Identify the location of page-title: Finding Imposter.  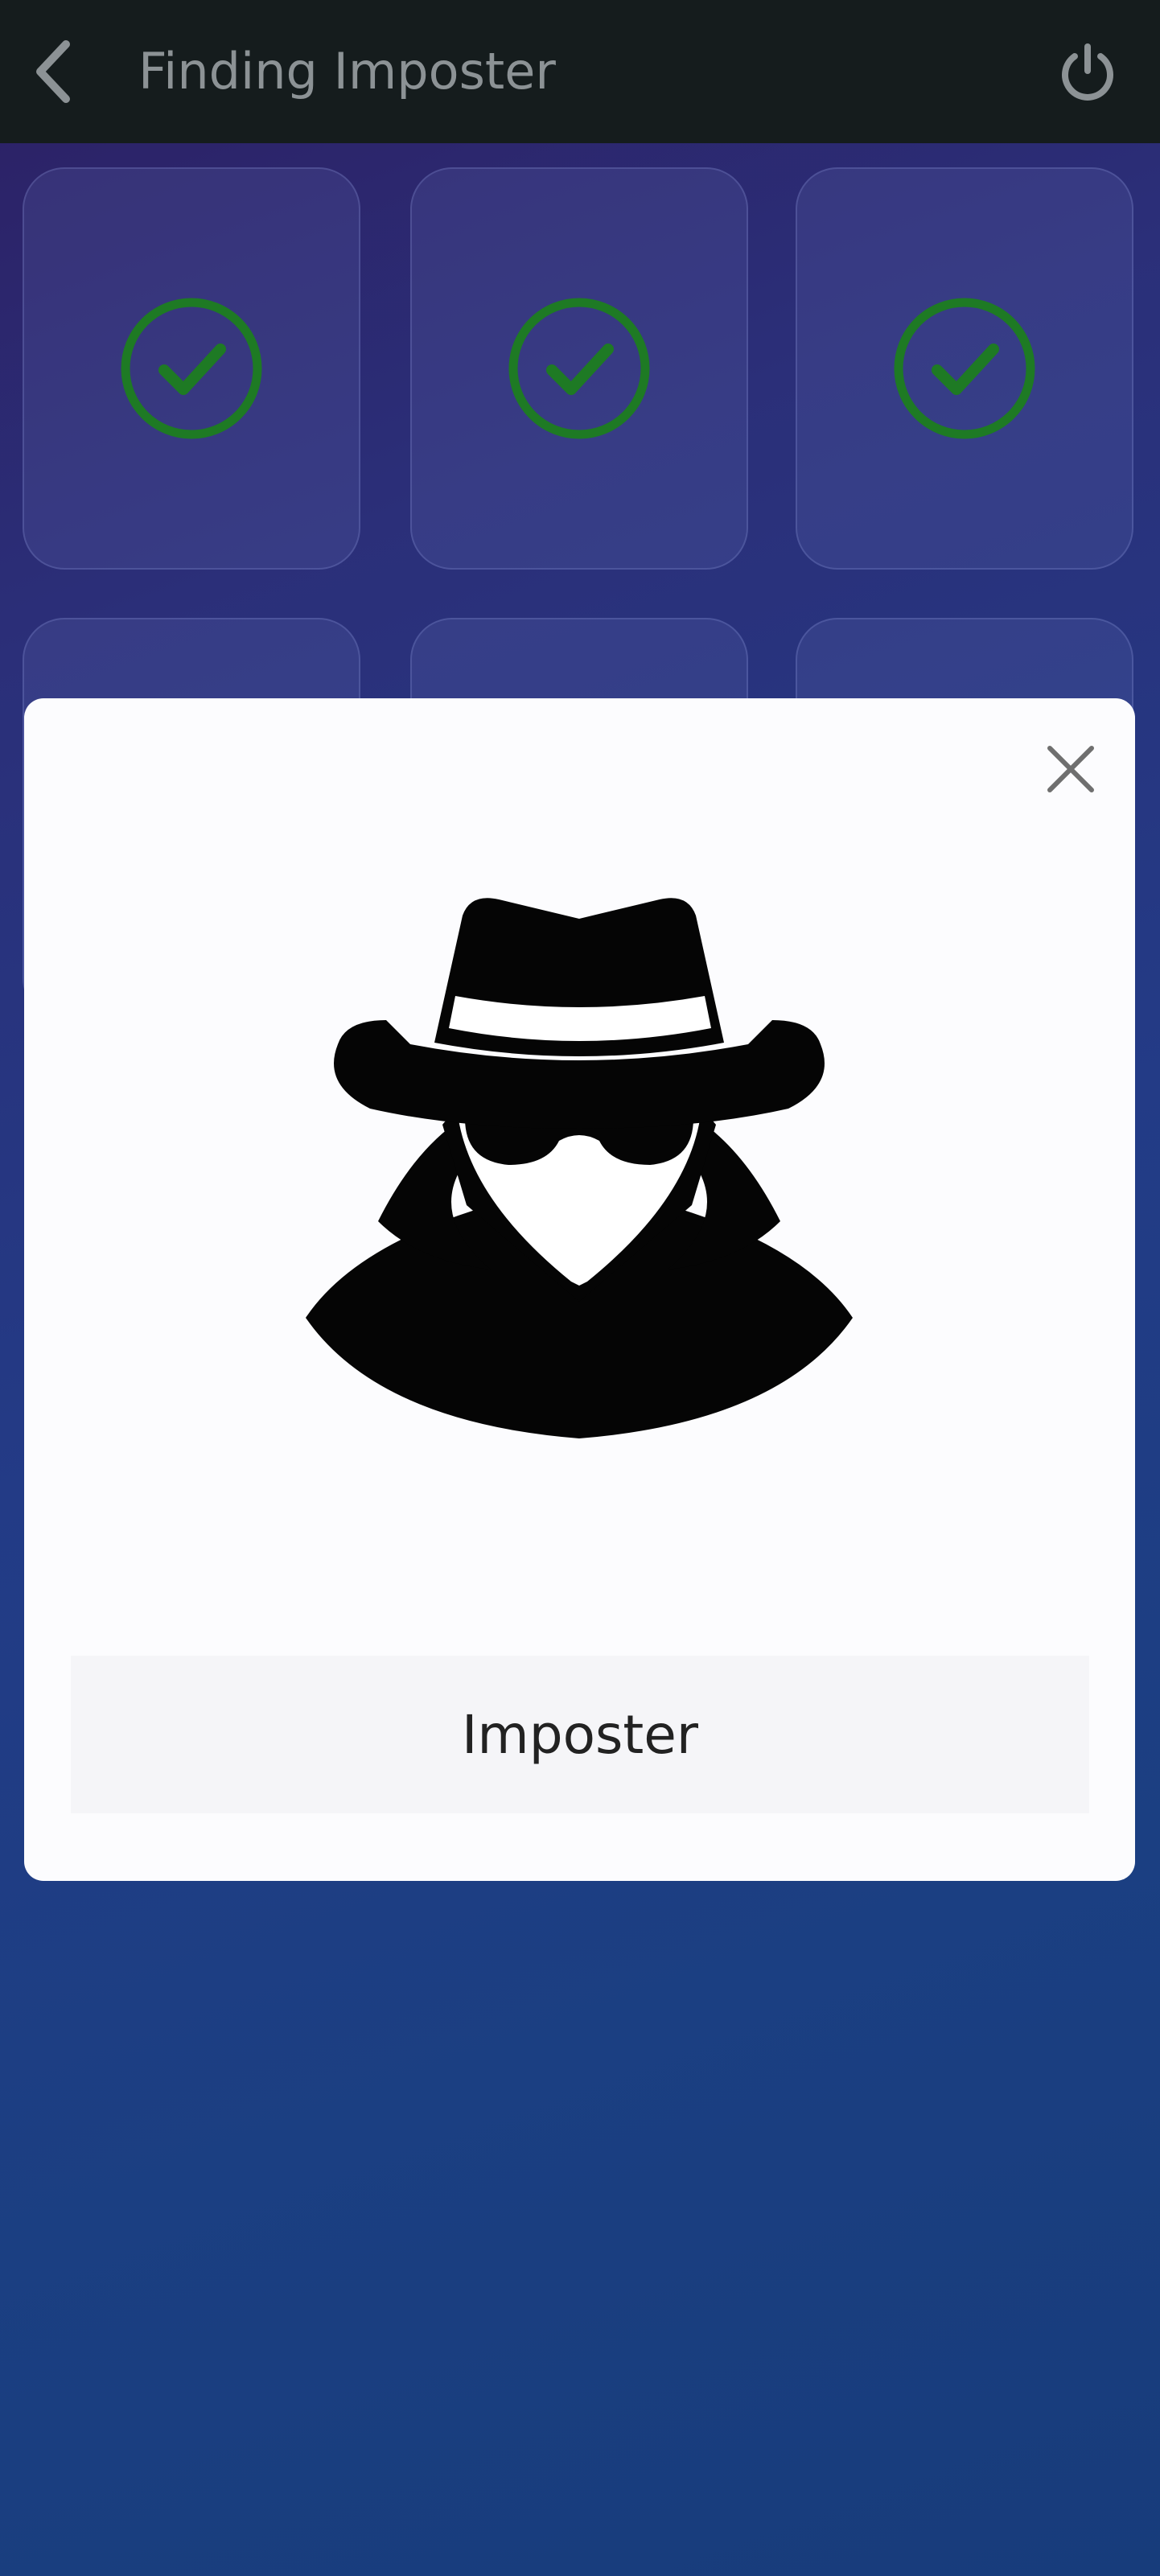
(347, 71).